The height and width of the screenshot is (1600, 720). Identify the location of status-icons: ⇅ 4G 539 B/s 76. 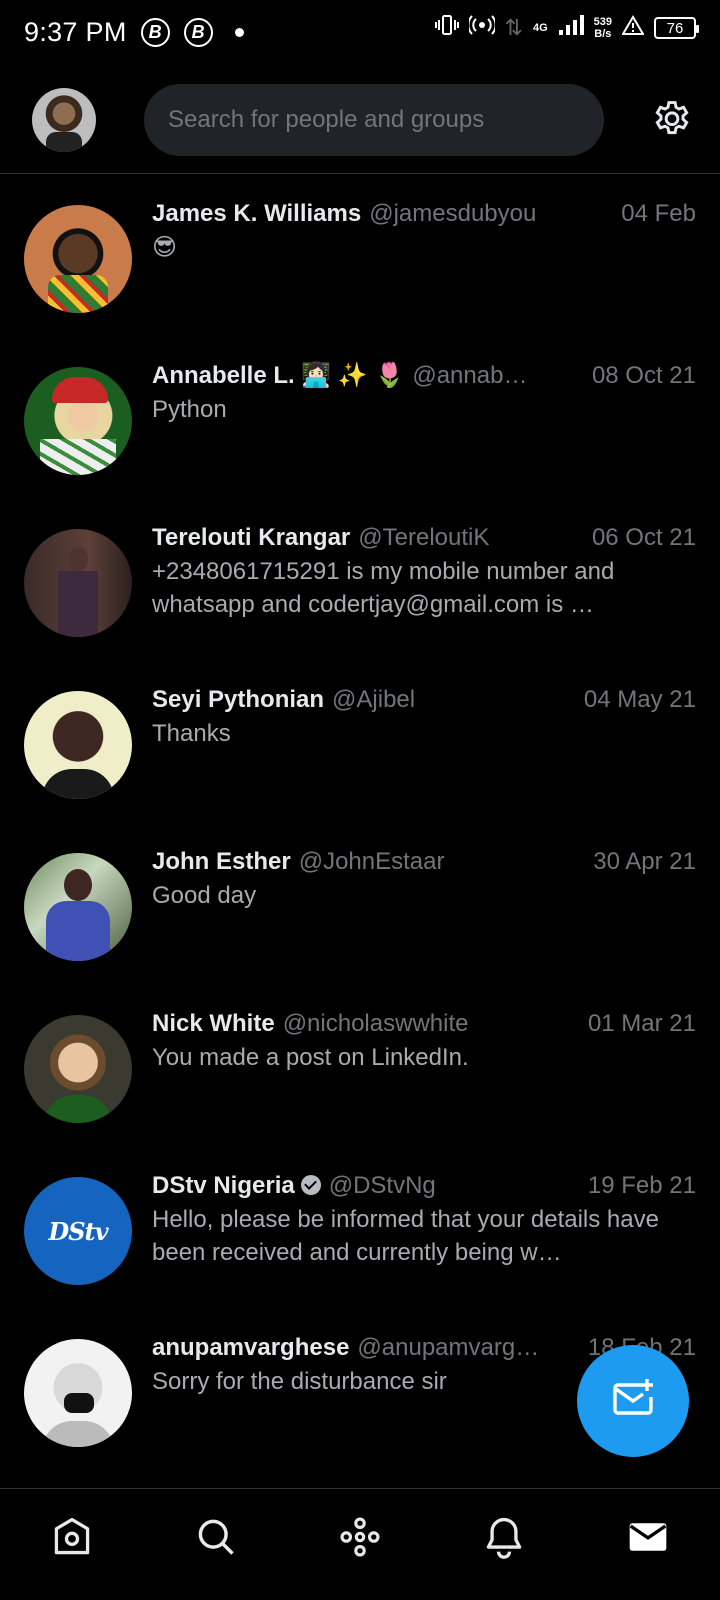
(566, 28).